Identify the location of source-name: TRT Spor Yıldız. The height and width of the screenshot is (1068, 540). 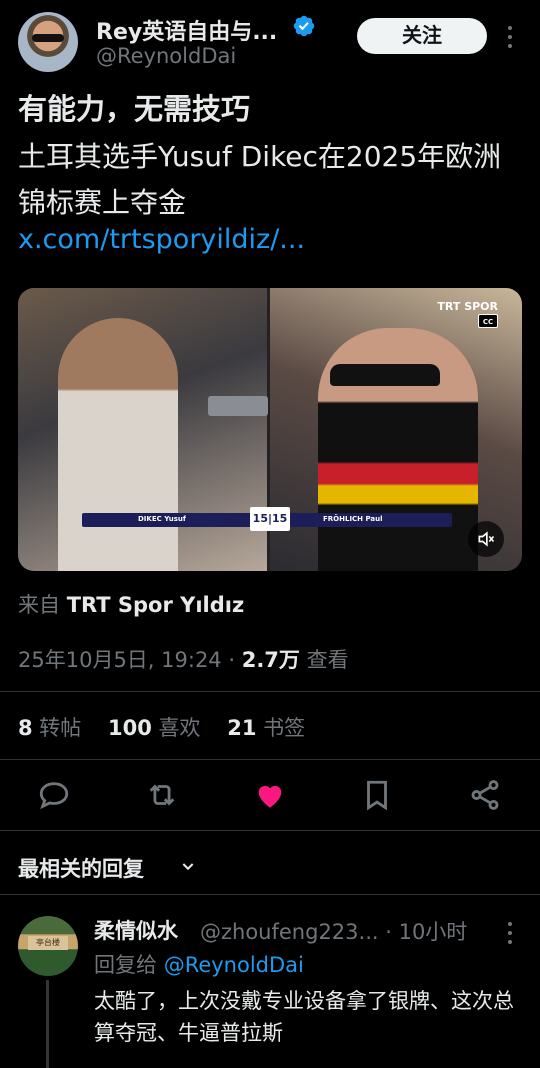
(156, 605).